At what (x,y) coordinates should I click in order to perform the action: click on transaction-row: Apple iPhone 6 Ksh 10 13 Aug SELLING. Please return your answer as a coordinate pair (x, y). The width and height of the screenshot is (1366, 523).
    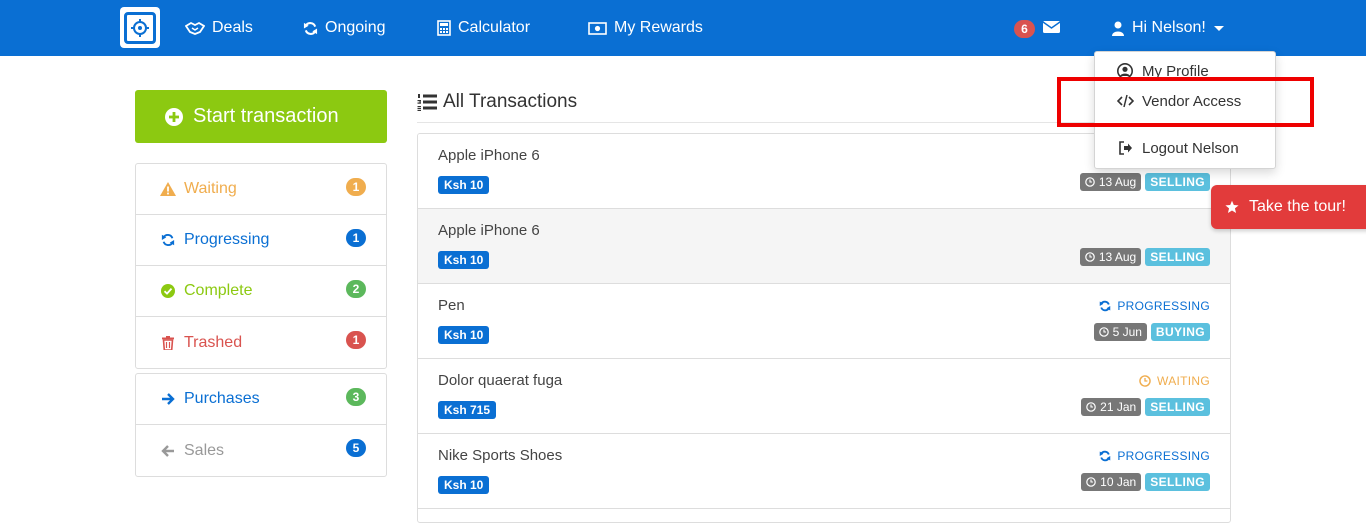
    Looking at the image, I should click on (824, 246).